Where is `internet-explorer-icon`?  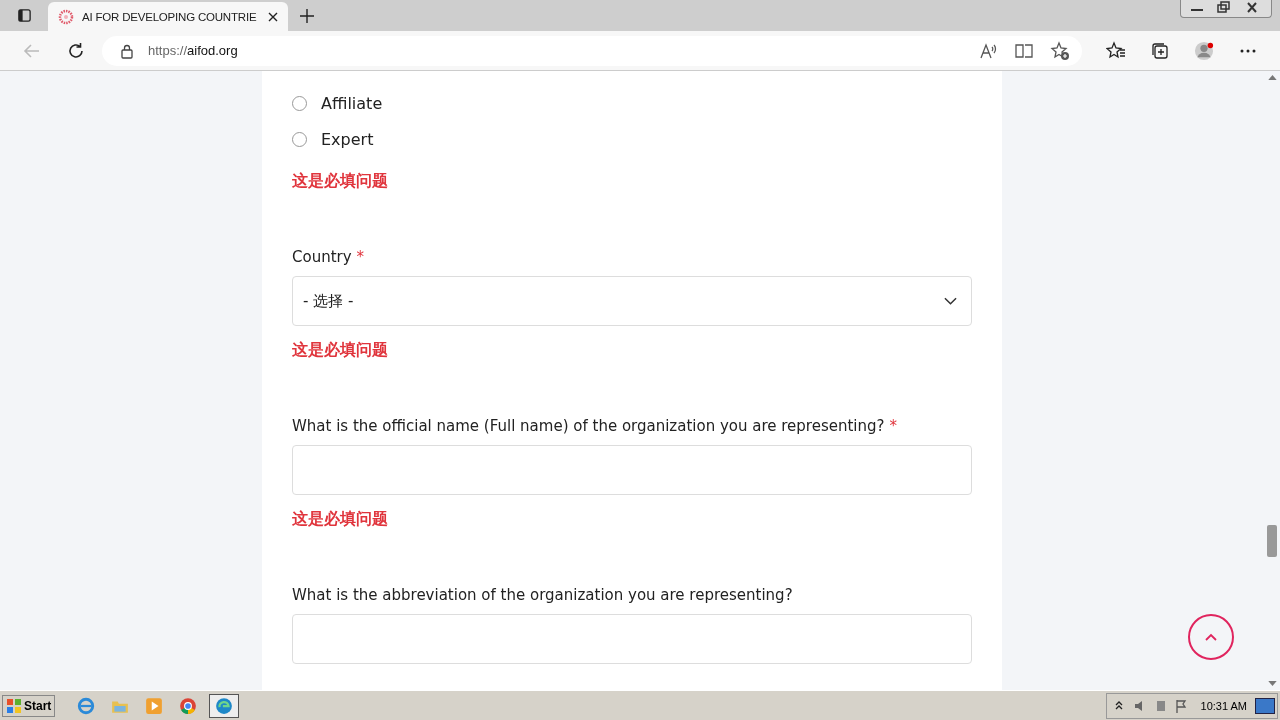 internet-explorer-icon is located at coordinates (86, 705).